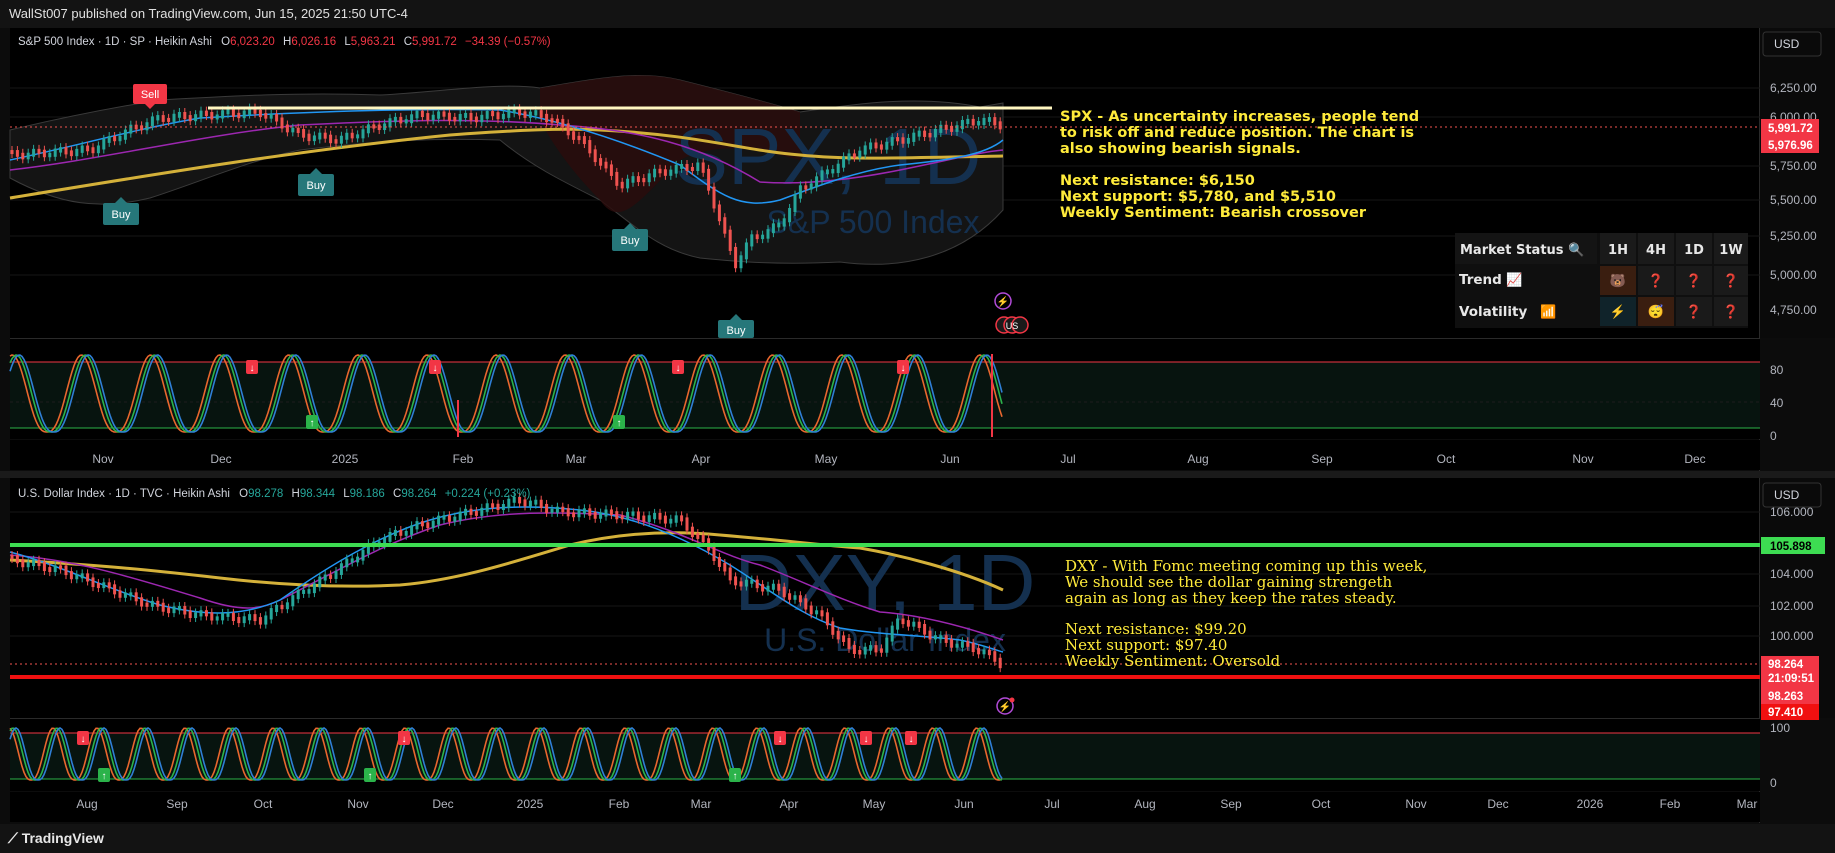 The width and height of the screenshot is (1835, 853). What do you see at coordinates (1785, 697) in the screenshot?
I see `svg-text: 98.263` at bounding box center [1785, 697].